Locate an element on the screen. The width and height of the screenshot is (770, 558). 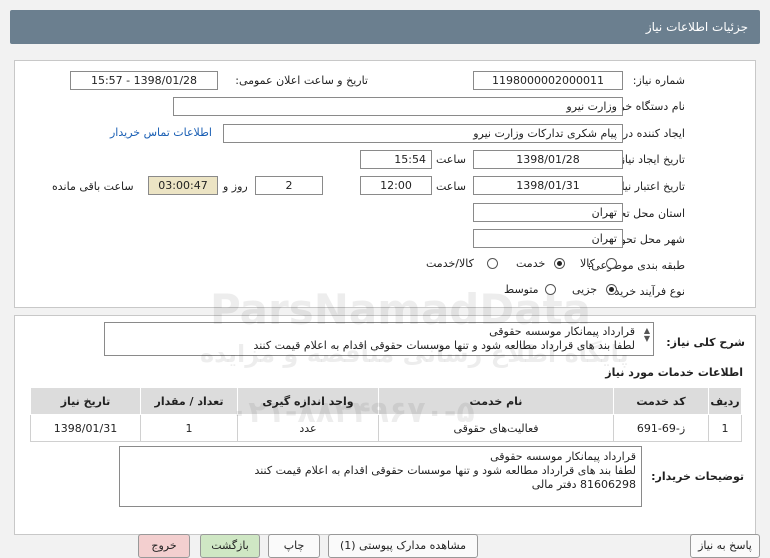
need-date-cell: 1398/01/31 is located at coordinates (85, 428).